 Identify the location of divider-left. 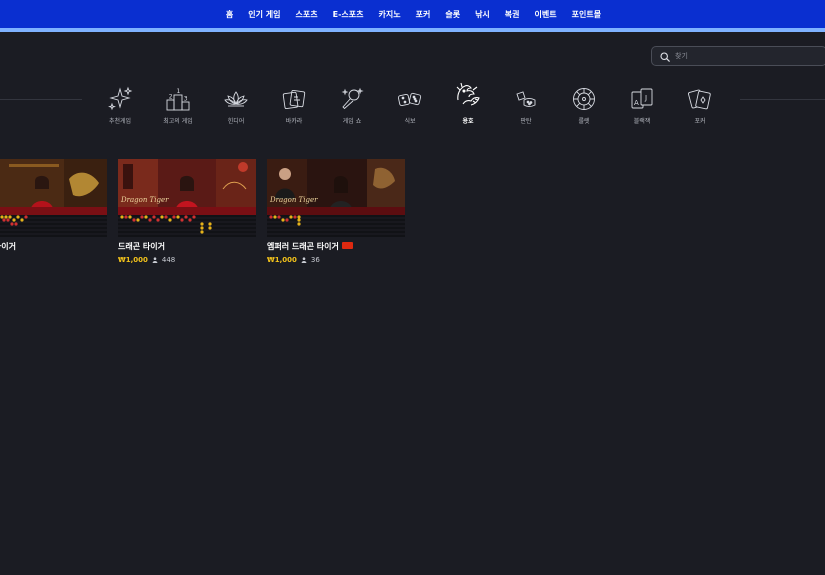
(41, 99).